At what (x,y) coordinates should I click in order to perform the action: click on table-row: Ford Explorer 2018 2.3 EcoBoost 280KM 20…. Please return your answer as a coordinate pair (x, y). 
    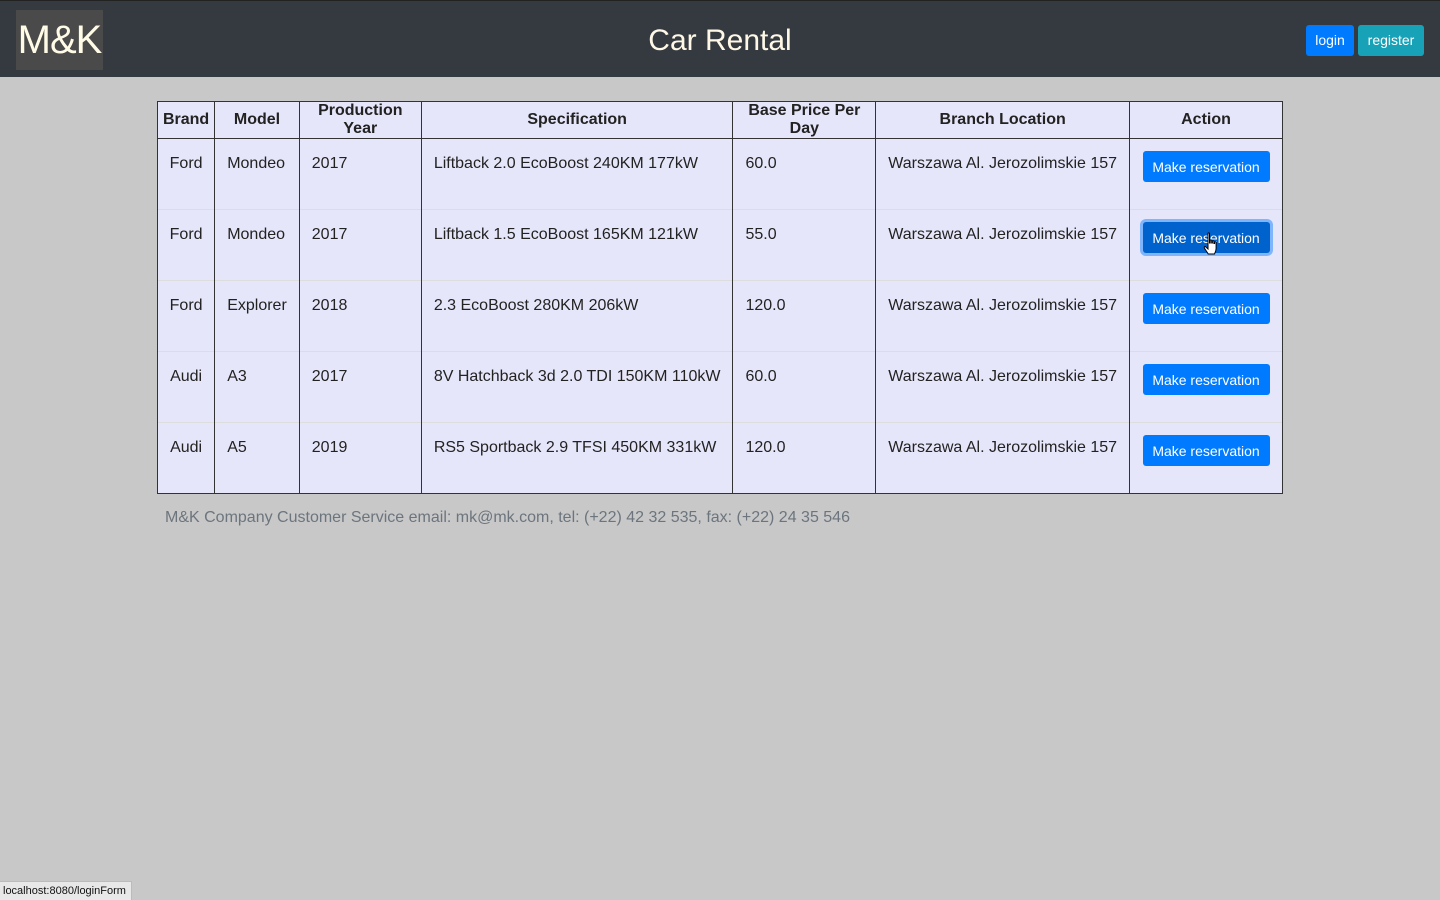
    Looking at the image, I should click on (719, 316).